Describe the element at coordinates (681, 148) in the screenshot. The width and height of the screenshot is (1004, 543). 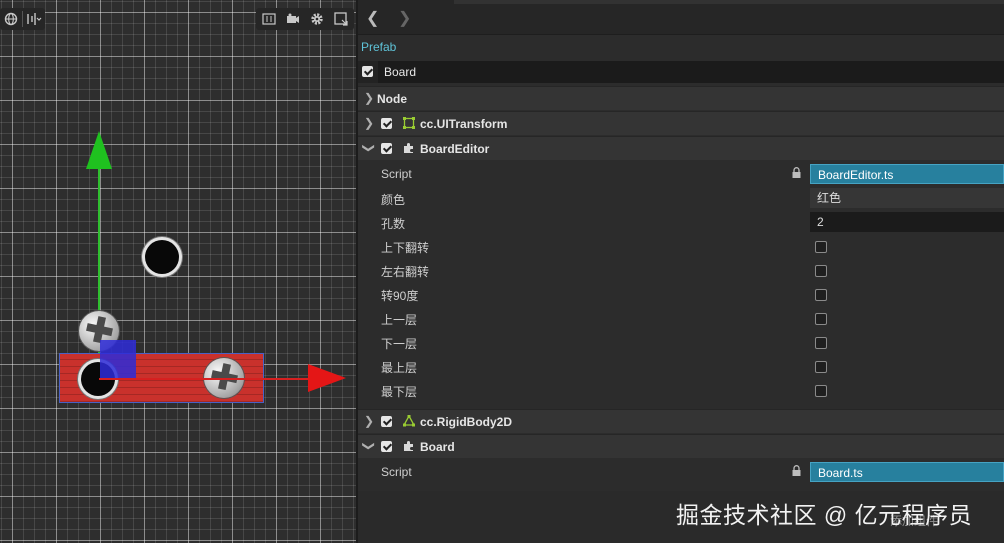
I see `section-boardeditor: ❯ BoardEditor` at that location.